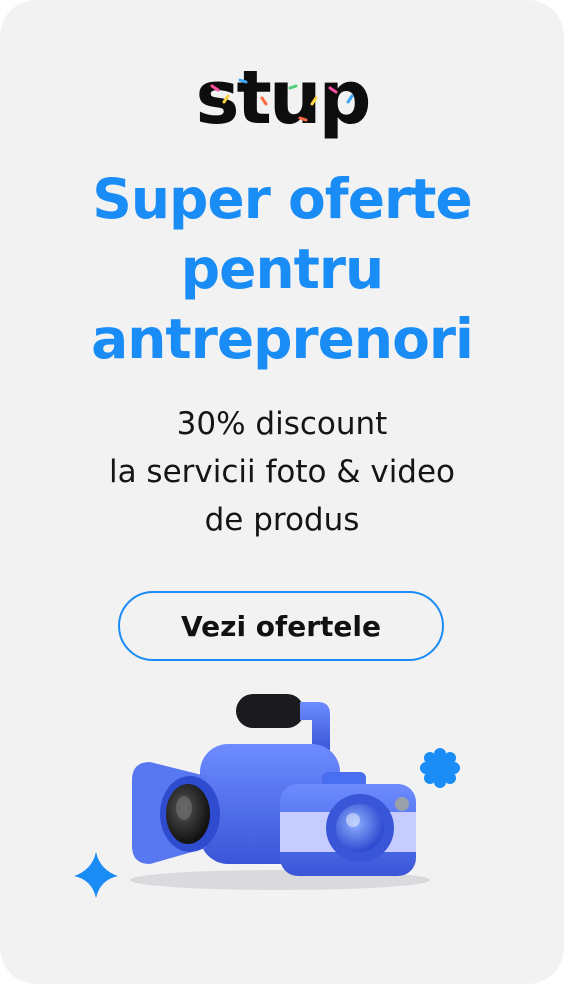 The image size is (564, 984). I want to click on sparkle-star-icon, so click(96, 875).